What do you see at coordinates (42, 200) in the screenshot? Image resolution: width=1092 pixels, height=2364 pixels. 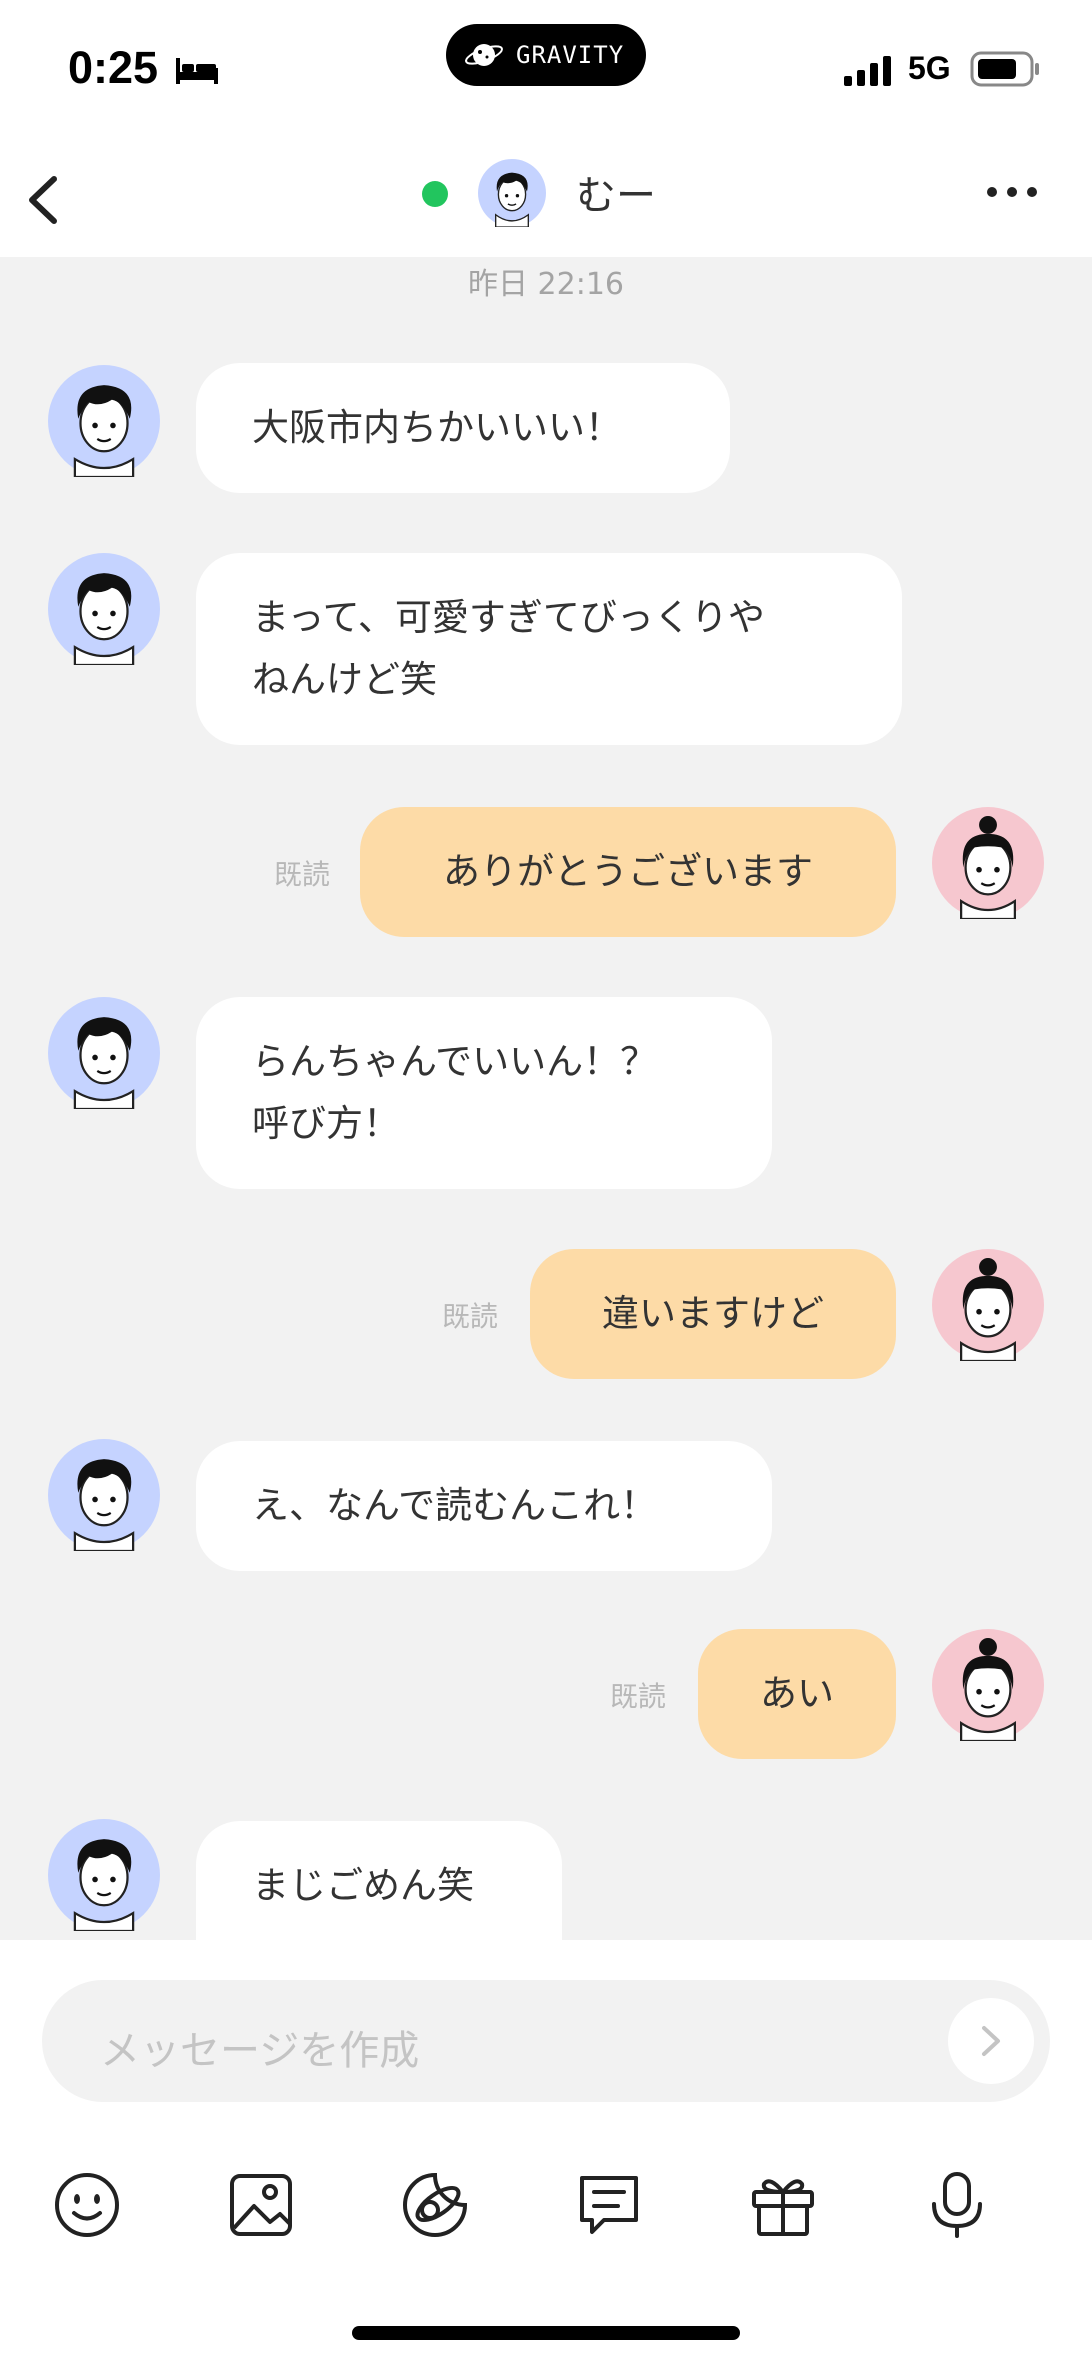 I see `chevron-left-icon` at bounding box center [42, 200].